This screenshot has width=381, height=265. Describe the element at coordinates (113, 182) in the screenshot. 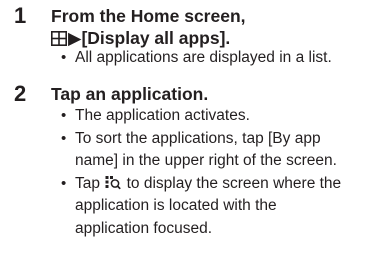

I see `locate-app-icon` at that location.